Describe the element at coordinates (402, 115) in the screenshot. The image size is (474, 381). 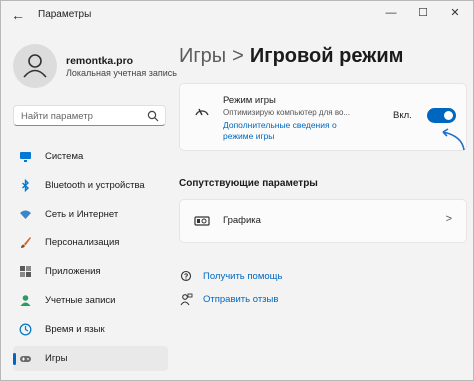
I see `toggle-state-label: Вкл.` at that location.